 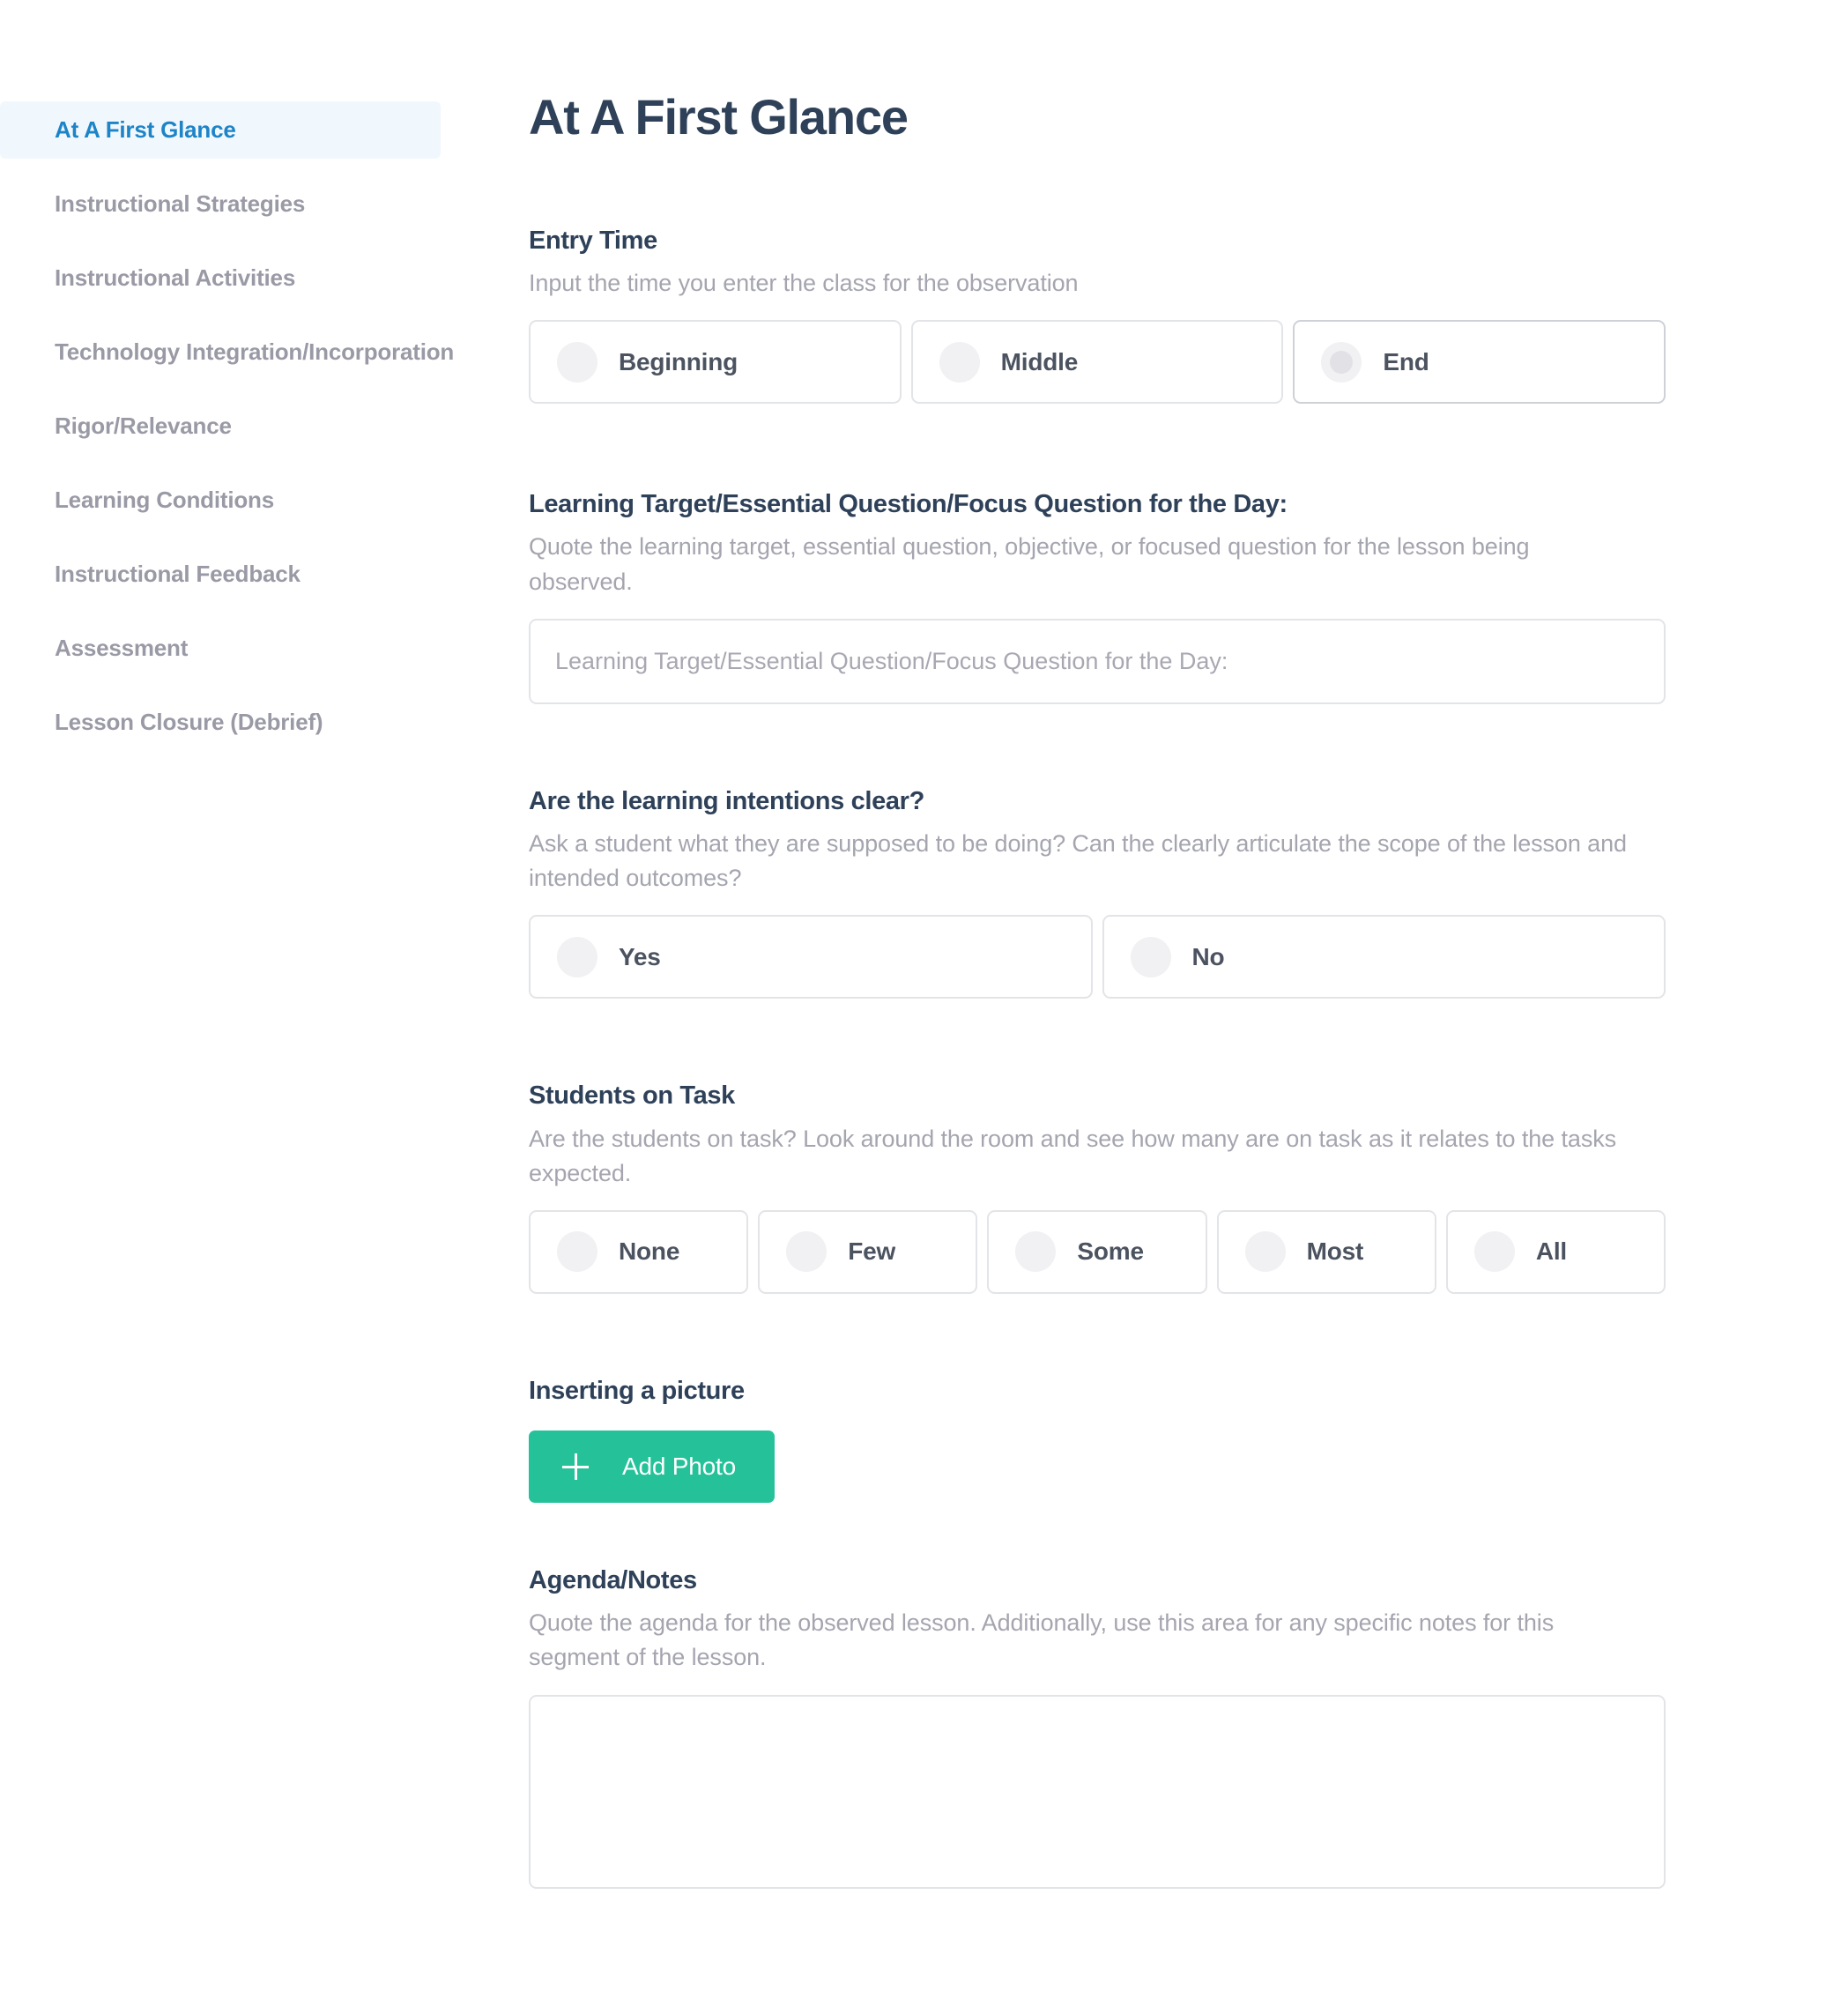 What do you see at coordinates (274, 426) in the screenshot?
I see `sidebar-item-rigor-relevance: Rigor/Relevance` at bounding box center [274, 426].